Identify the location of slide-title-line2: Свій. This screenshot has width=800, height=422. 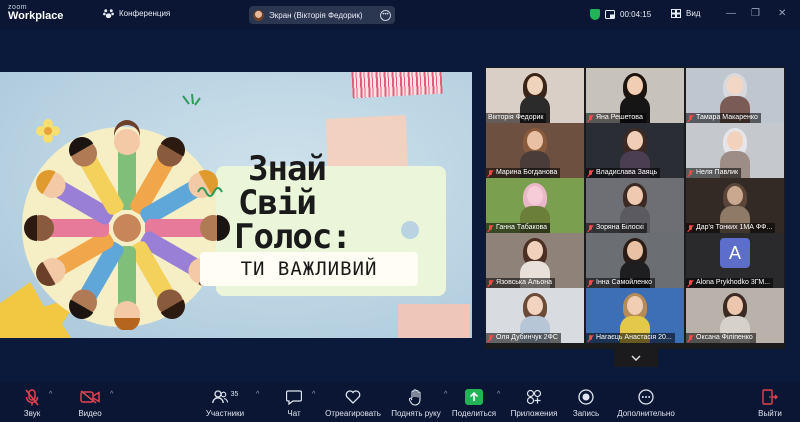
(277, 203).